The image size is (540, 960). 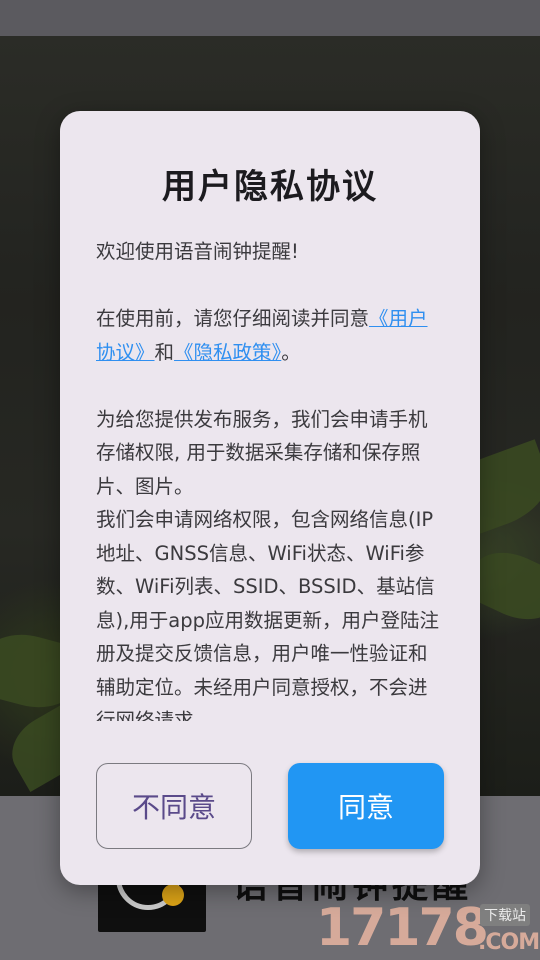 I want to click on consent-suffix: 。, so click(x=291, y=352).